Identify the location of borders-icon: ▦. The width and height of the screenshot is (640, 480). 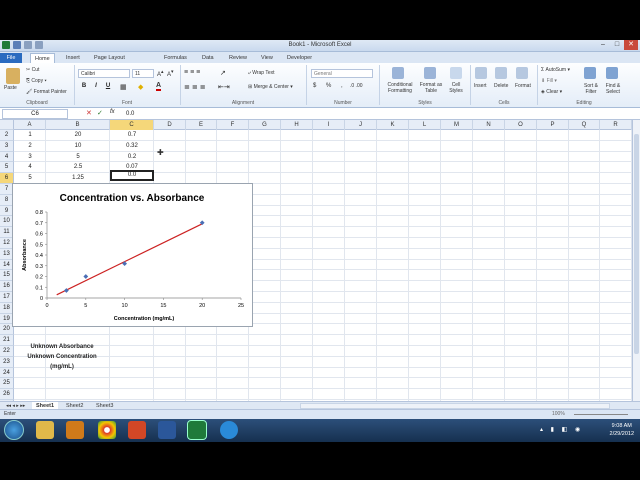
(123, 87).